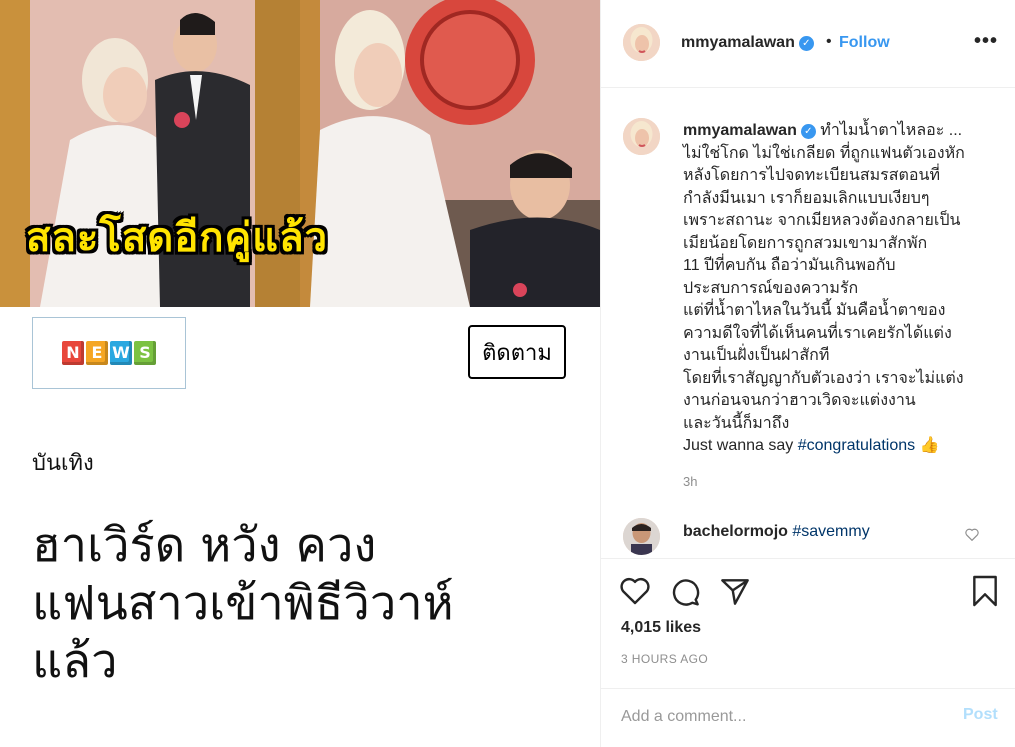  What do you see at coordinates (781, 717) in the screenshot?
I see `comment-input` at bounding box center [781, 717].